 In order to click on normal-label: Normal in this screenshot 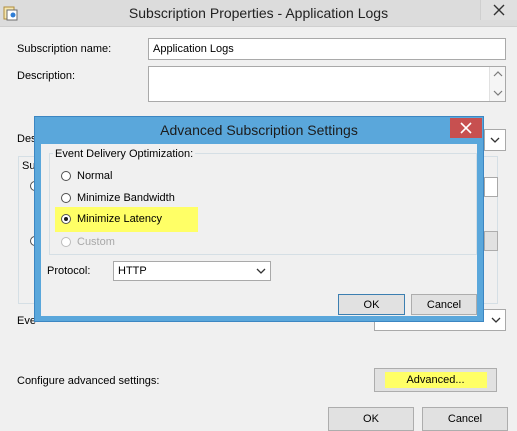, I will do `click(95, 176)`.